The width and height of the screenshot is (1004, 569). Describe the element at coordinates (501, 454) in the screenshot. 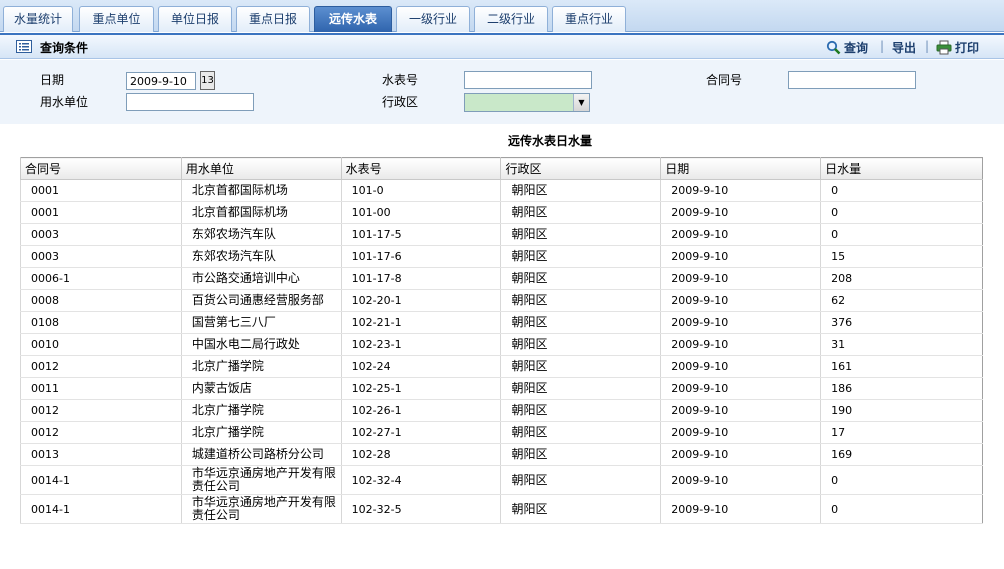

I see `table-row: 0013 城建道桥公司路桥分公司 102-28 朝阳区 2009-9-10 169` at that location.